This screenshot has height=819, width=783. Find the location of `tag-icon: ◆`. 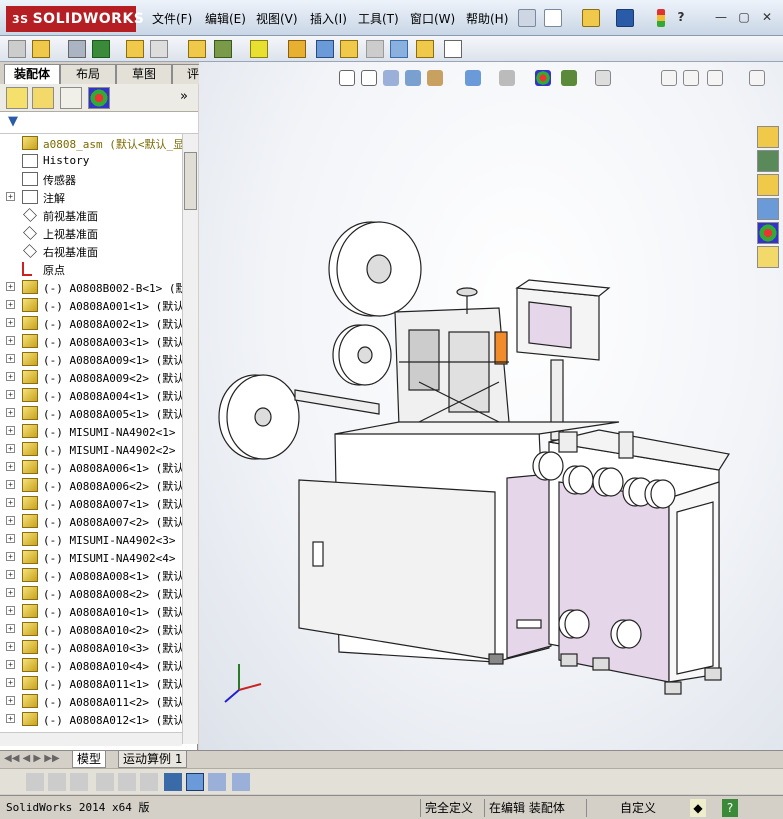

tag-icon: ◆ is located at coordinates (698, 808).